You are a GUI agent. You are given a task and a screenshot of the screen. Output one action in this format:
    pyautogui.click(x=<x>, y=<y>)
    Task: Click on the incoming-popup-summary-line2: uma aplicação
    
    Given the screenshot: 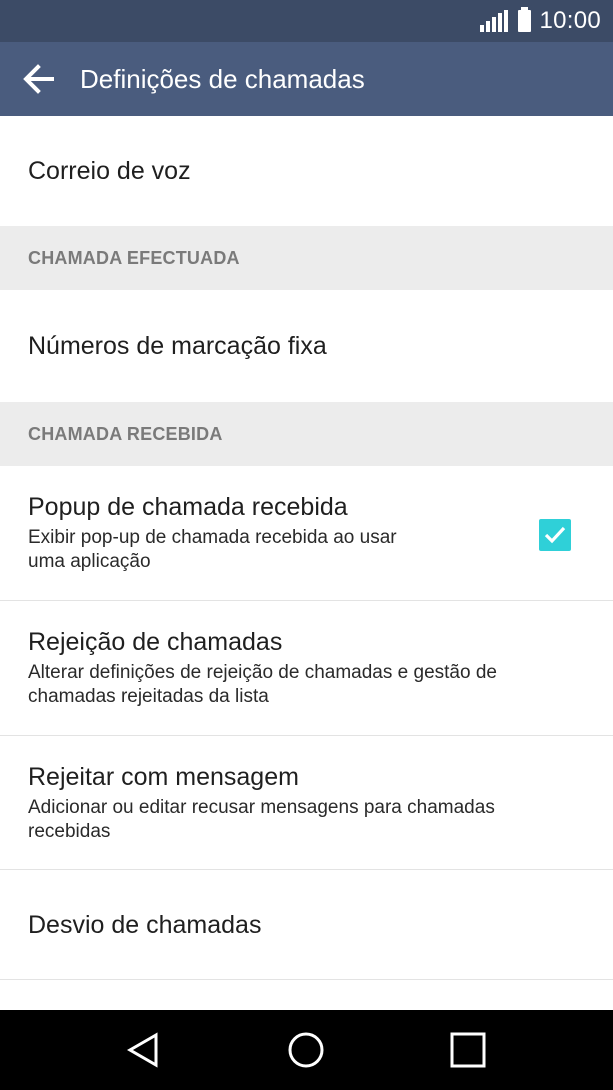 What is the action you would take?
    pyautogui.click(x=89, y=561)
    